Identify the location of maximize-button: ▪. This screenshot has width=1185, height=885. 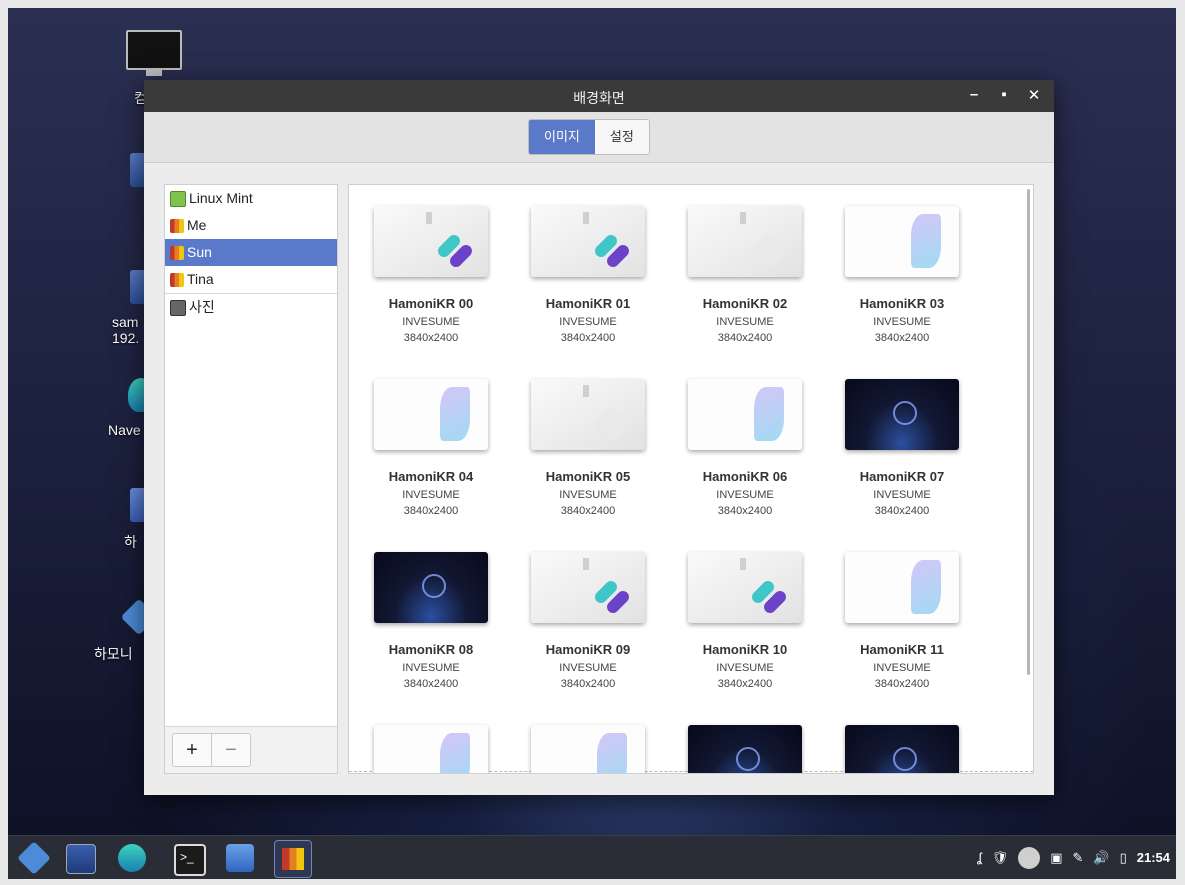
(1004, 95).